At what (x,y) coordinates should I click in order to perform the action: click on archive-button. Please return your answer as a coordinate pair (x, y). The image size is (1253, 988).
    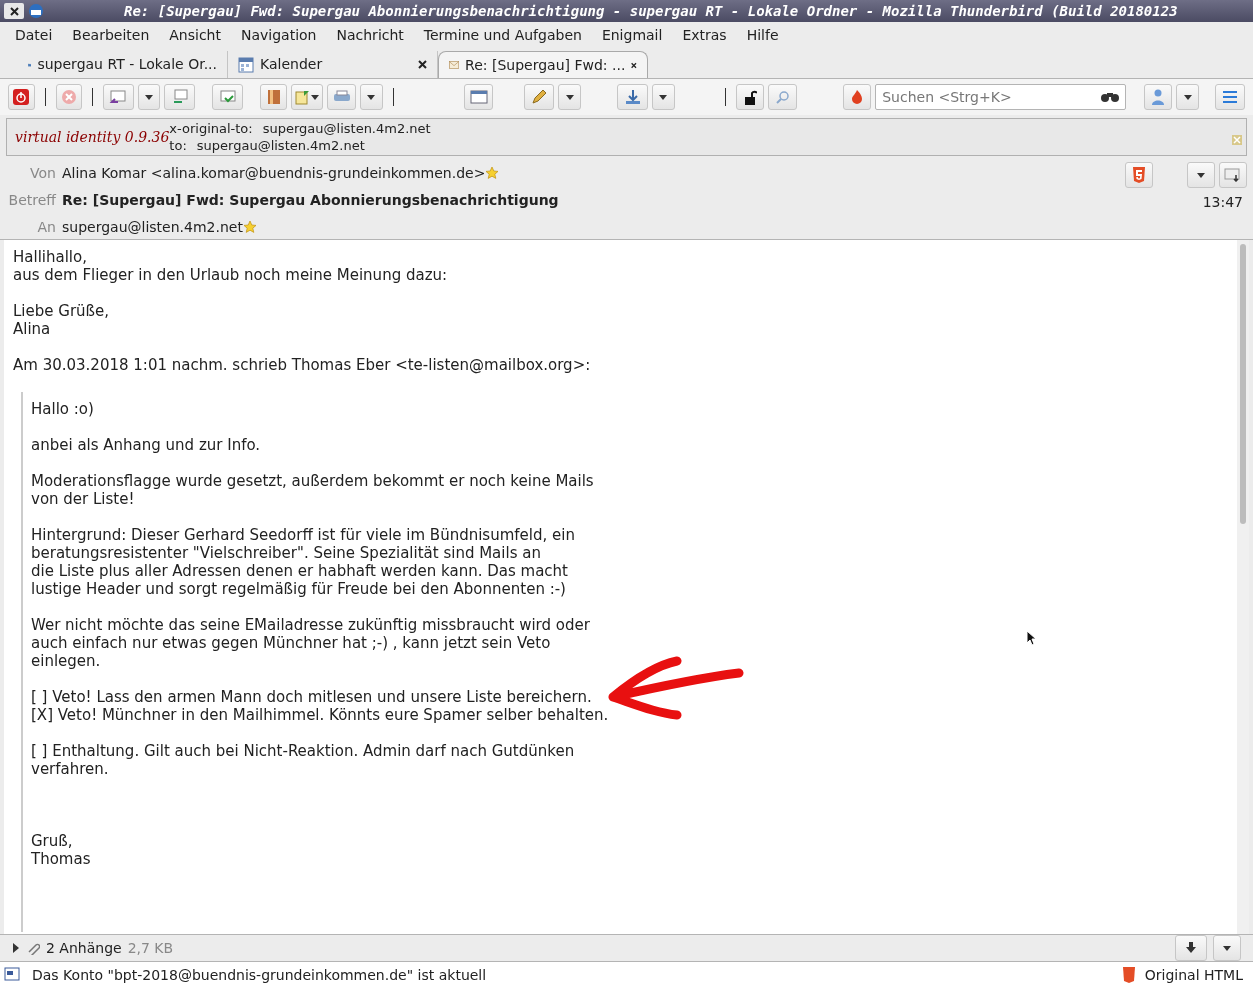
    Looking at the image, I should click on (273, 97).